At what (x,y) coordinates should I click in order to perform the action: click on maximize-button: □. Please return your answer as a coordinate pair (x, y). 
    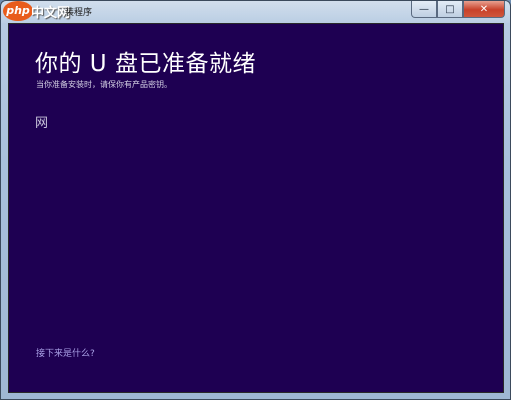
    Looking at the image, I should click on (450, 9).